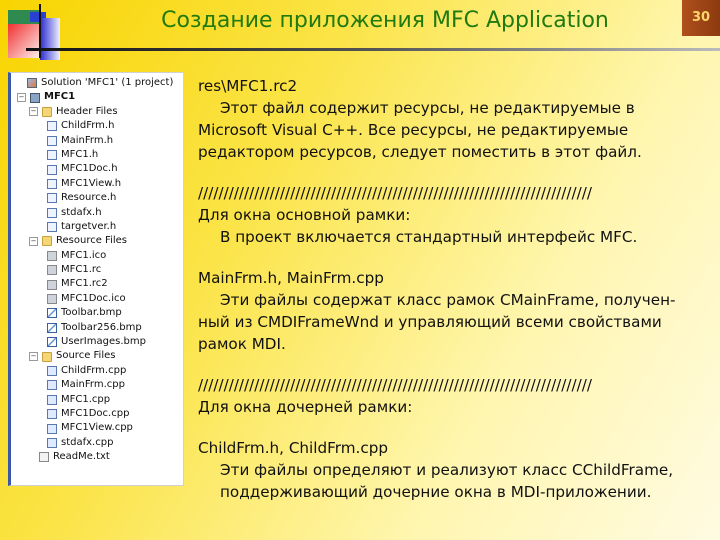  What do you see at coordinates (34, 32) in the screenshot?
I see `slide-logo` at bounding box center [34, 32].